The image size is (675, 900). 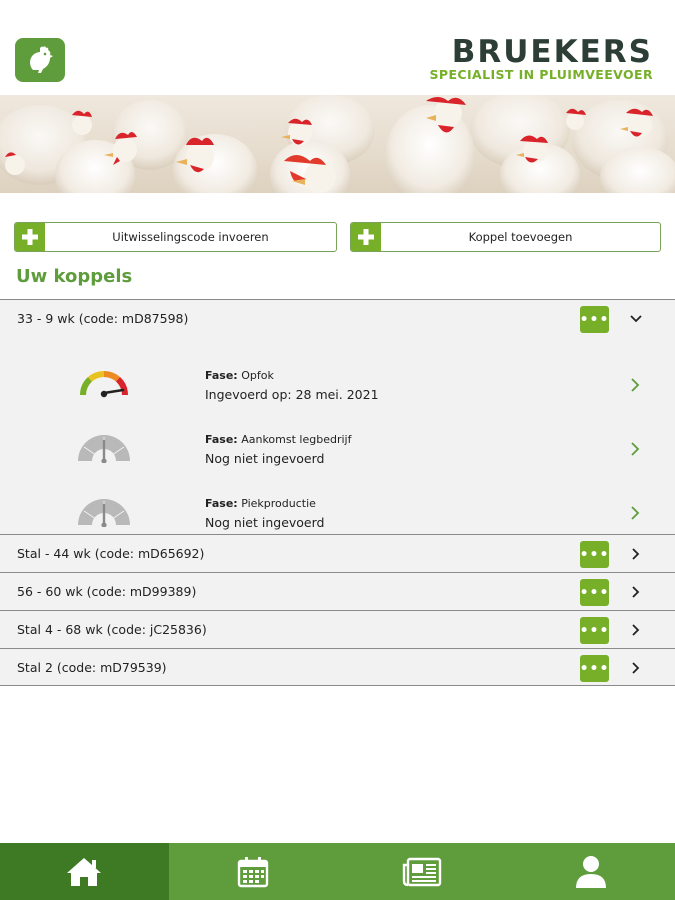 I want to click on phase-status: Ingevoerd op: 28 mei. 2021, so click(x=292, y=394).